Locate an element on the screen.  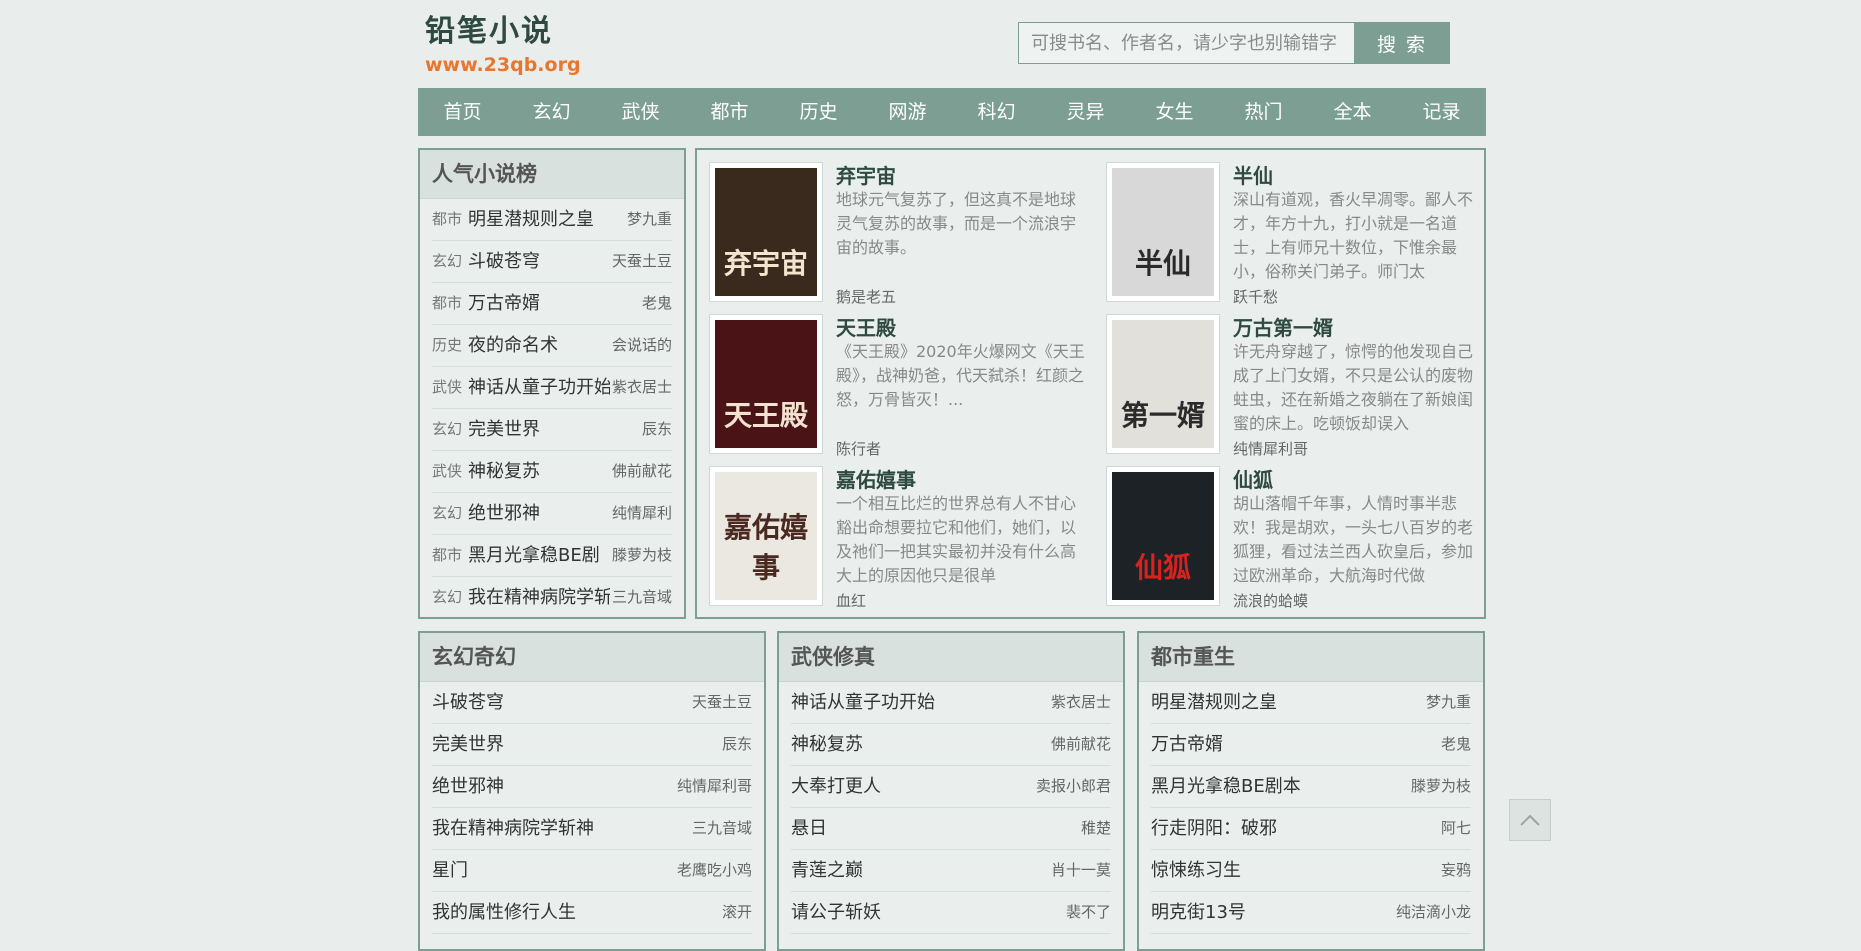
rank-book-title: 黑月光拿稳BE剧 is located at coordinates (539, 555).